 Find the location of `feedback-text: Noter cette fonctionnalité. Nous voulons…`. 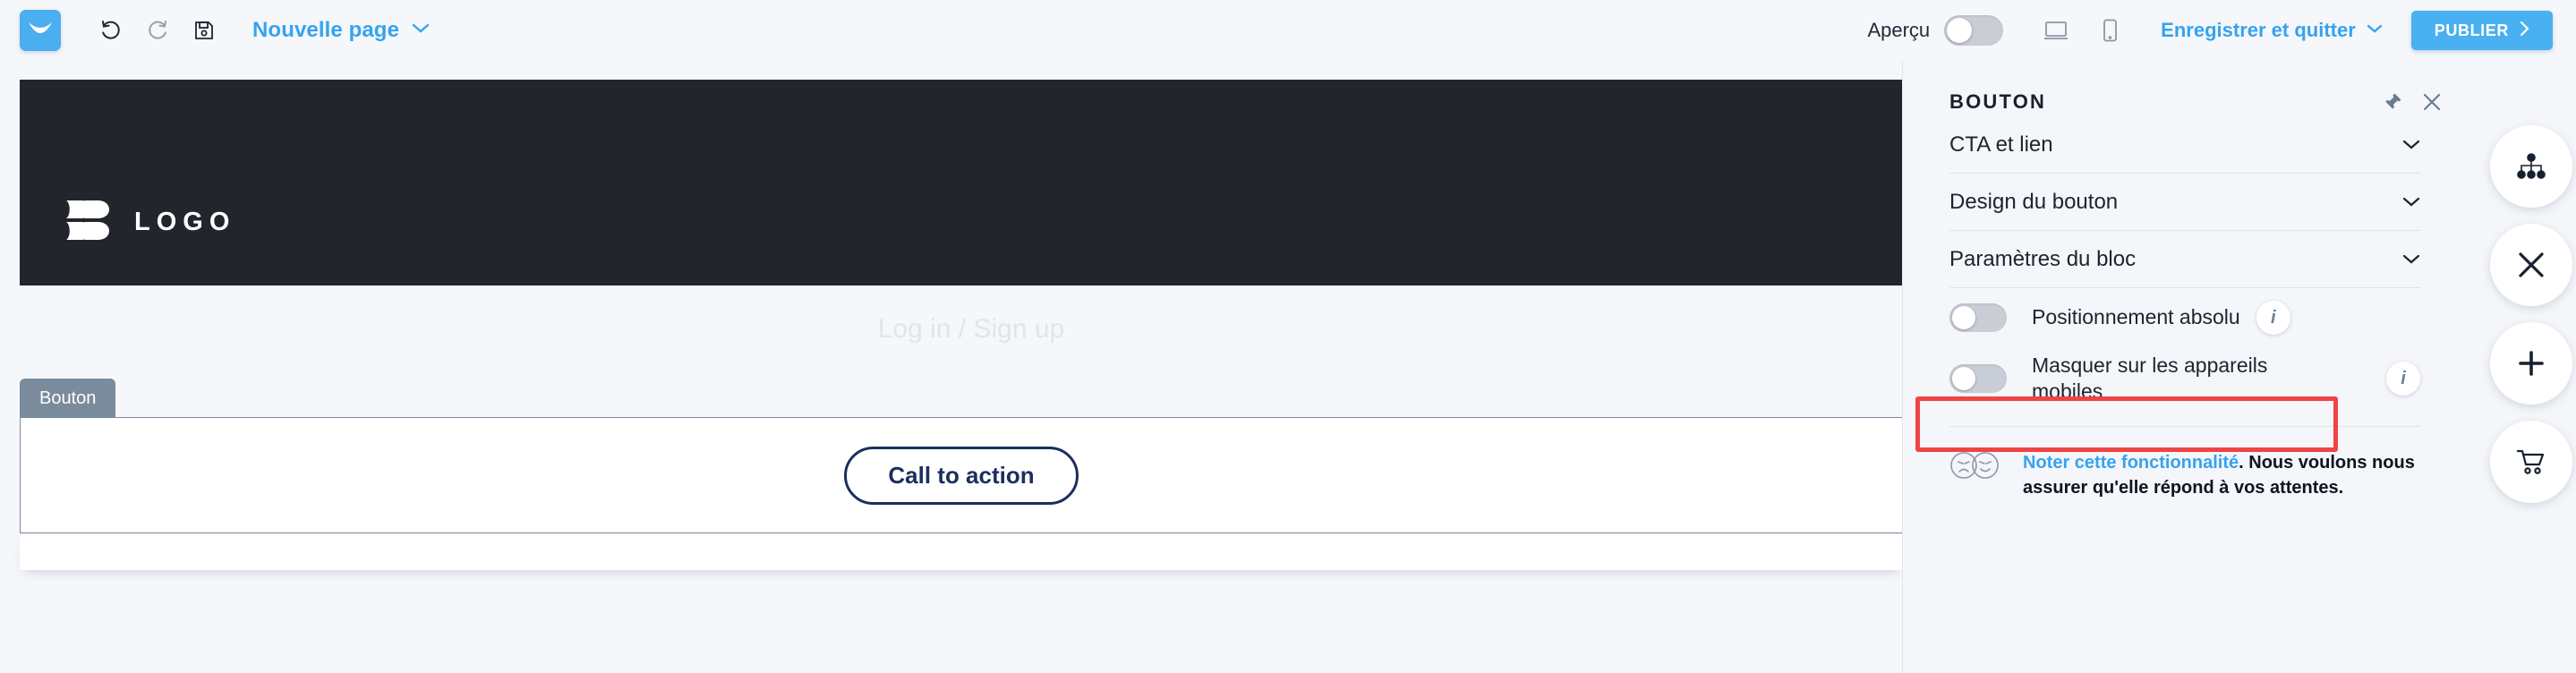

feedback-text: Noter cette fonctionnalité. Nous voulons… is located at coordinates (2237, 475).